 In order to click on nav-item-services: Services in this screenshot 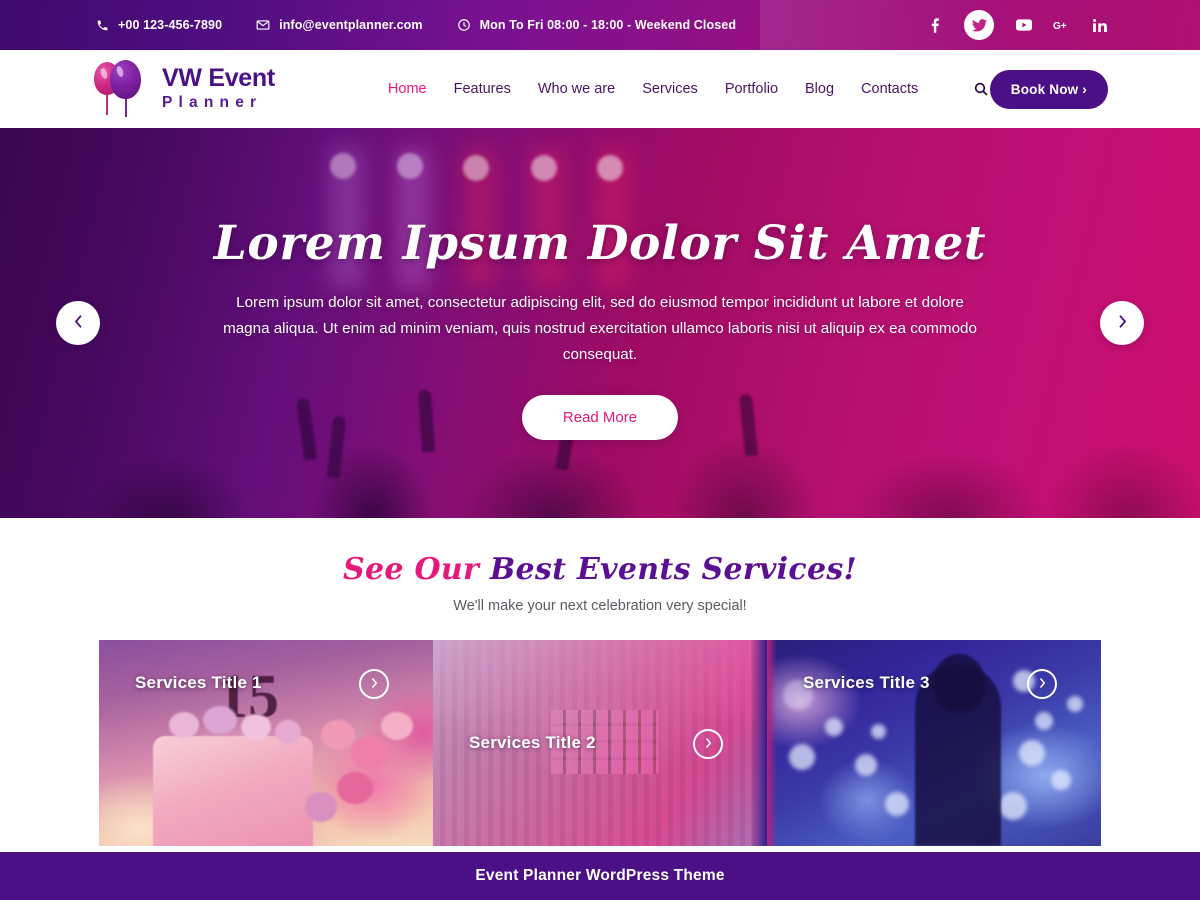, I will do `click(670, 89)`.